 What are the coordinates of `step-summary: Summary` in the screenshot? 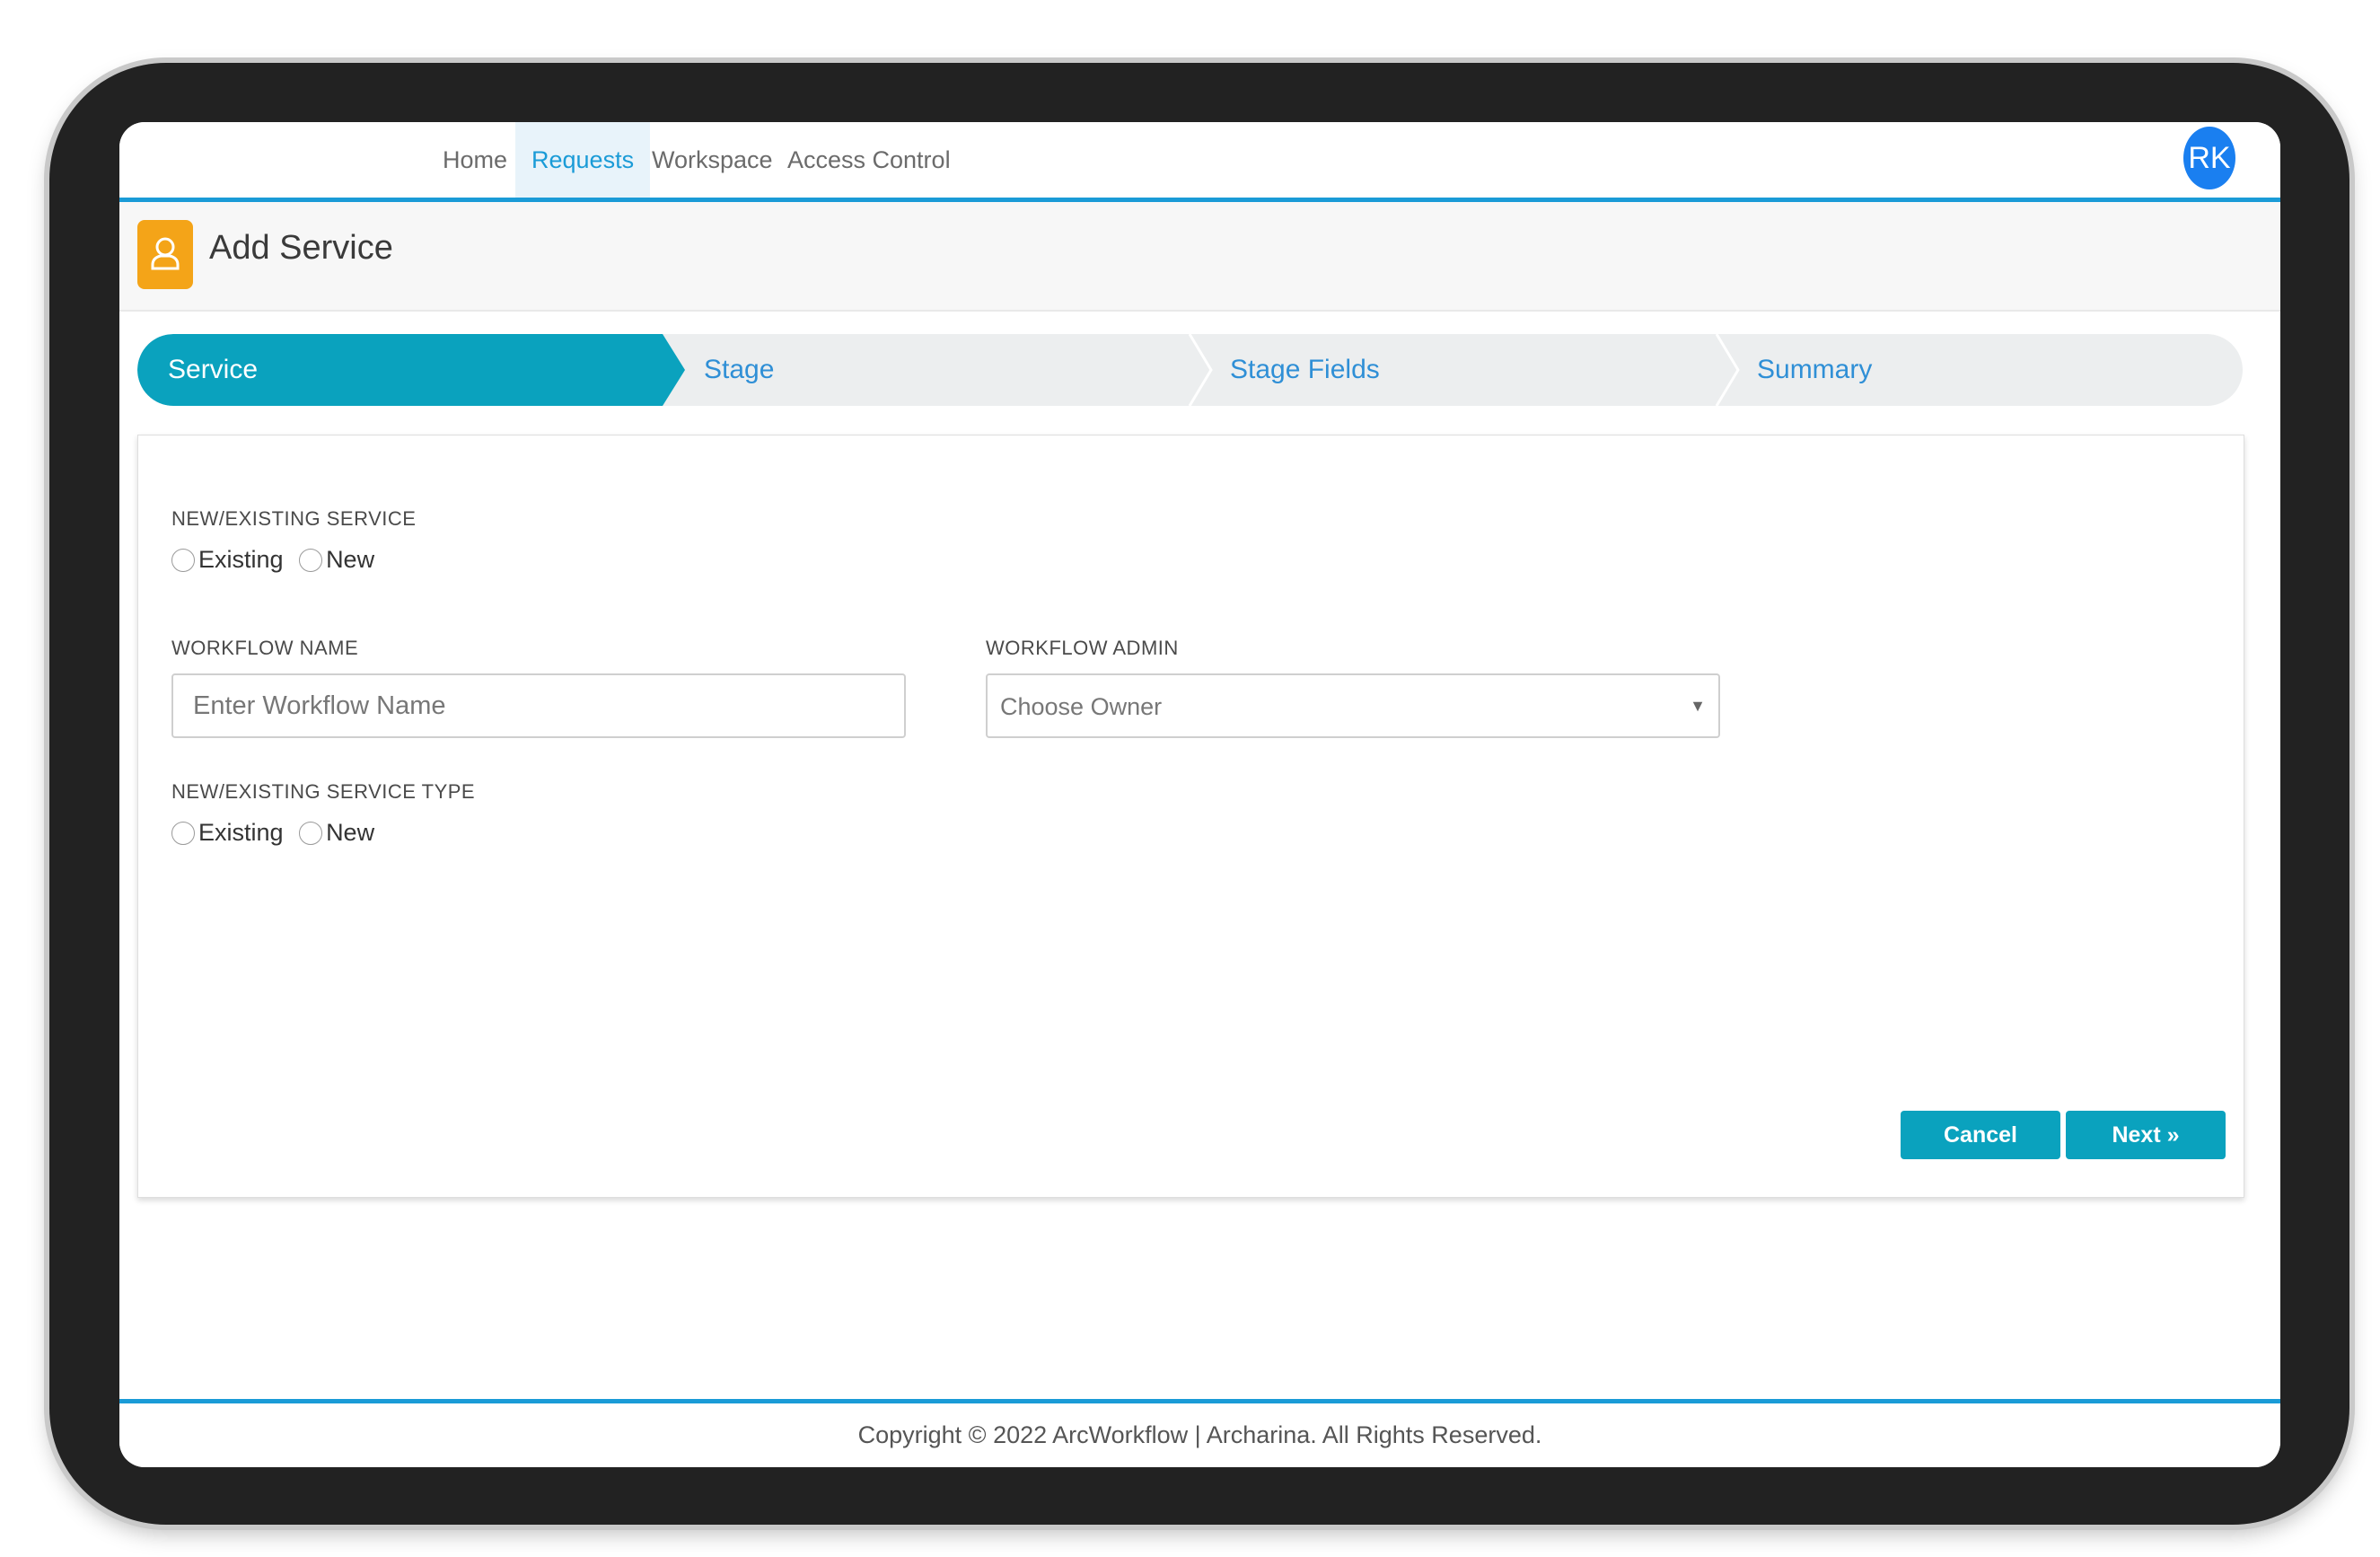 It's located at (1814, 370).